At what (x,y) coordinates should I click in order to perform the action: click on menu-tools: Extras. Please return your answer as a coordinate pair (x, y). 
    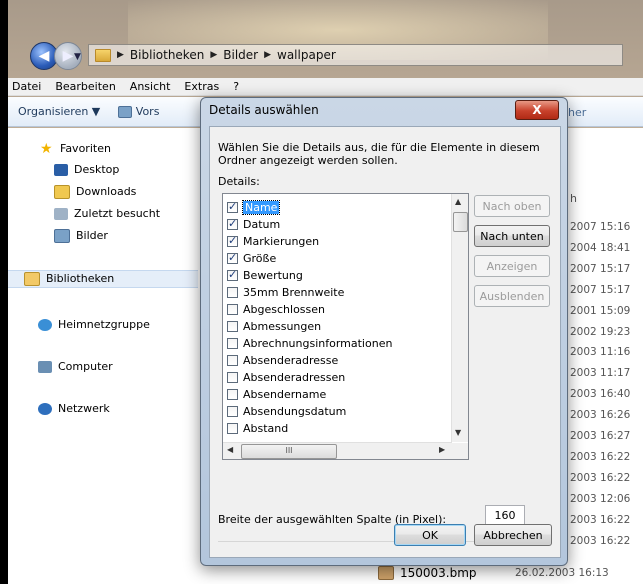
    Looking at the image, I should click on (201, 86).